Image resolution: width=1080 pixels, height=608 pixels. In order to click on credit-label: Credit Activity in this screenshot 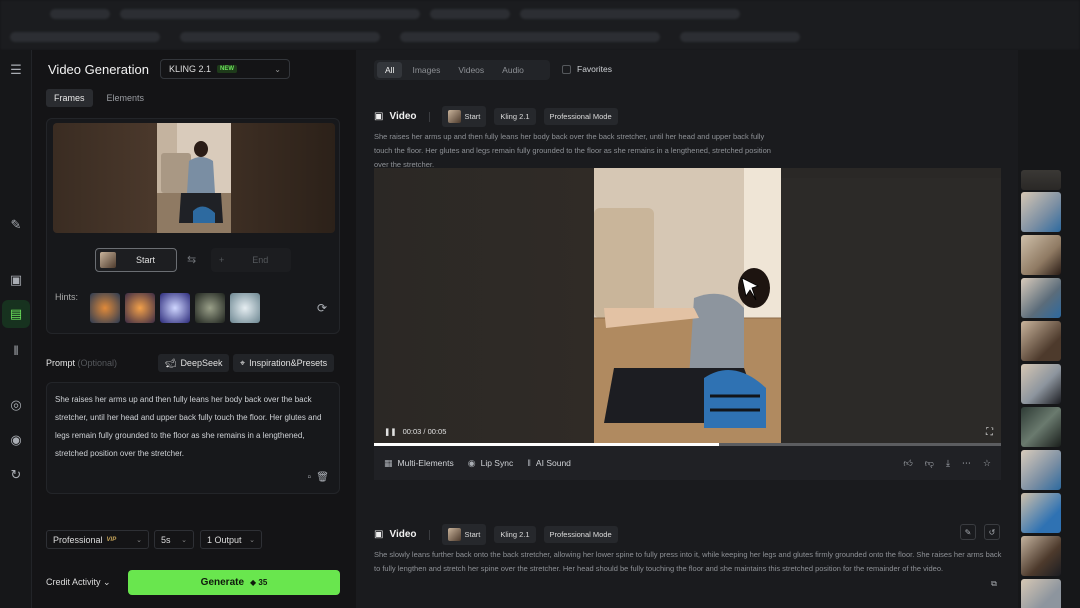, I will do `click(73, 582)`.